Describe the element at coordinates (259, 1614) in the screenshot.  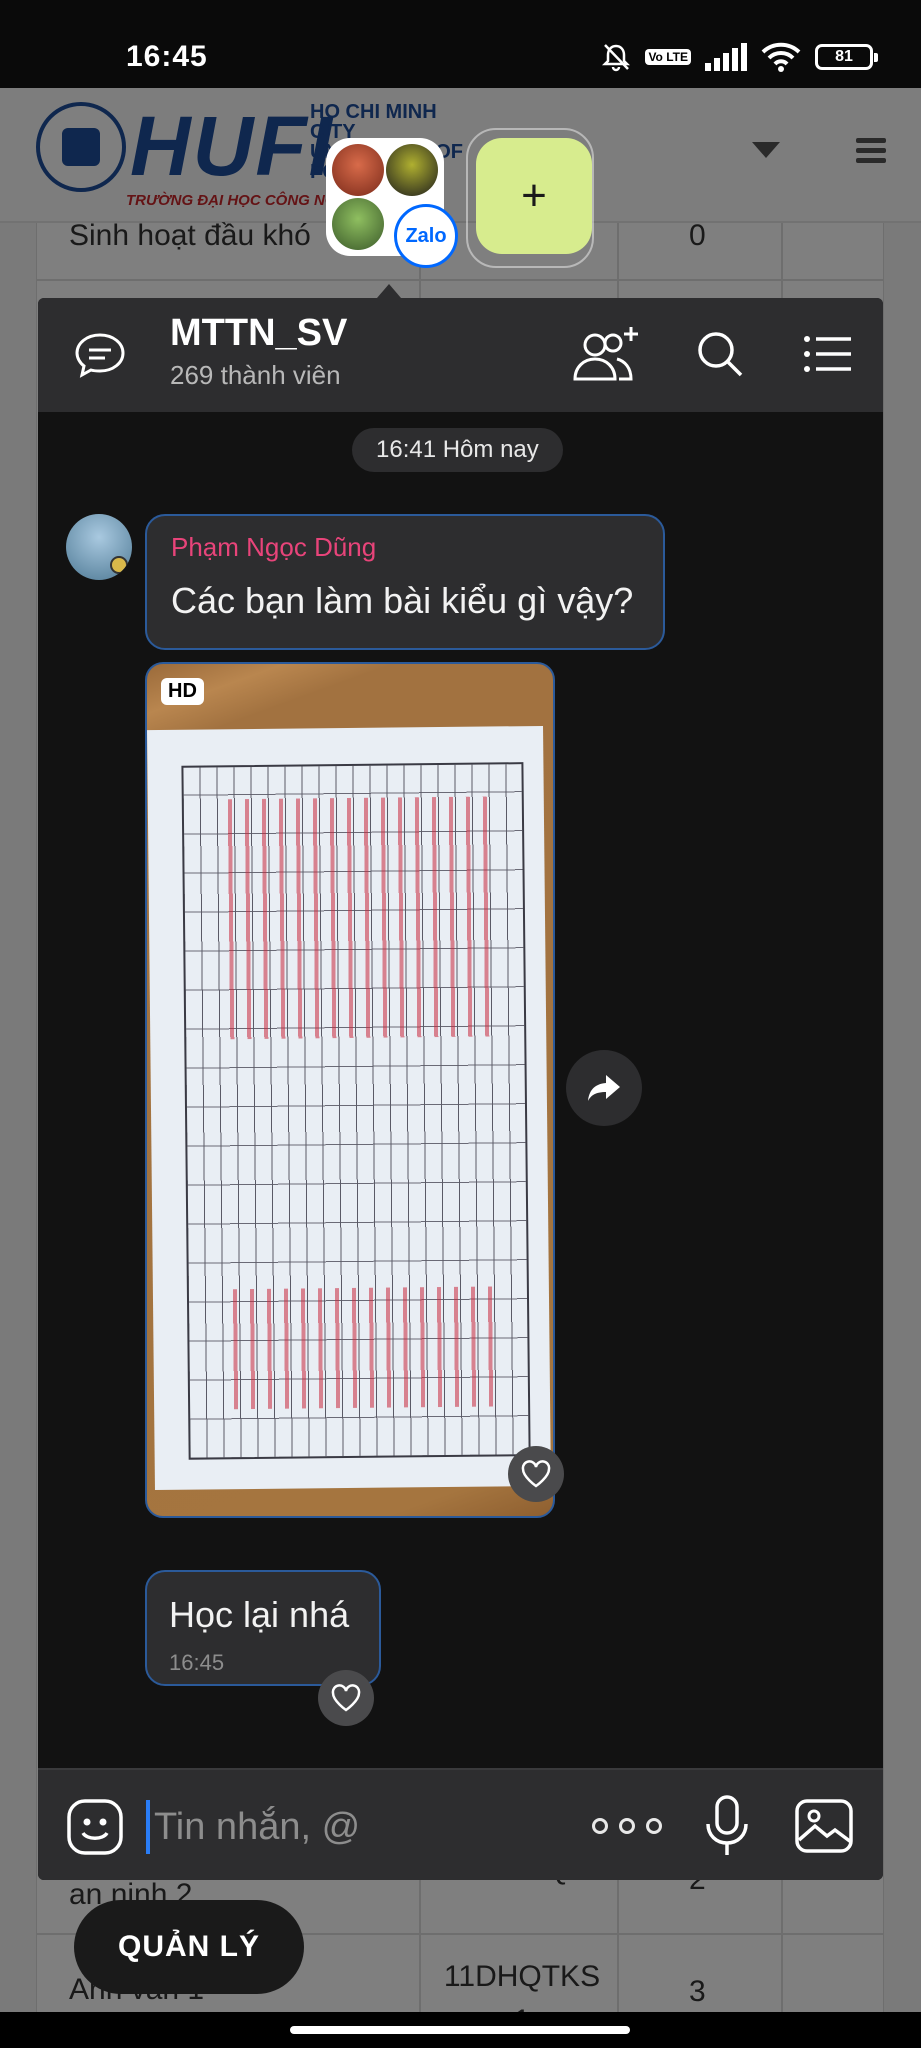
I see `message-text: Học lại nhá` at that location.